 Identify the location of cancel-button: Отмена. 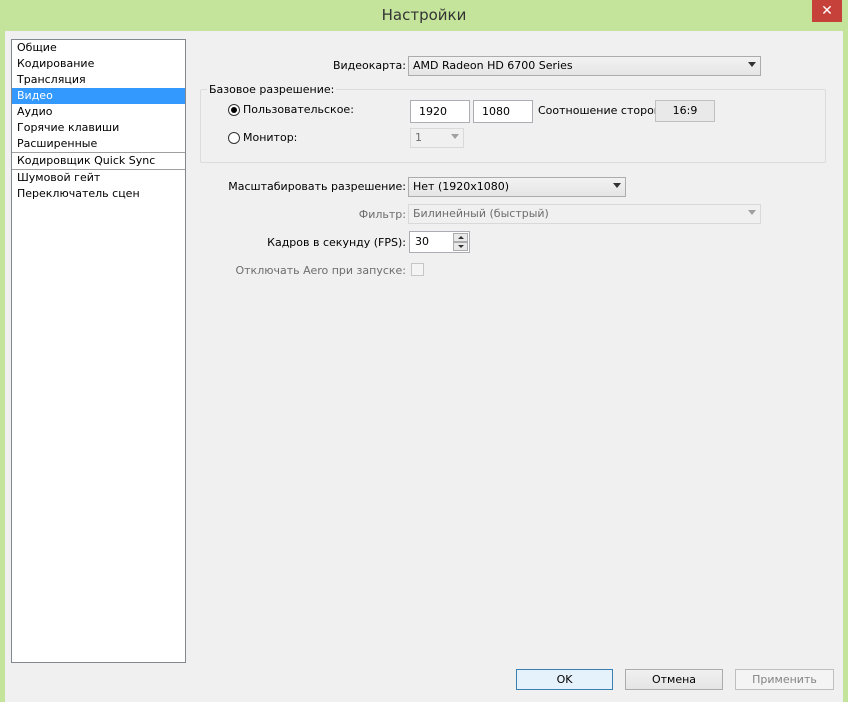
(674, 679).